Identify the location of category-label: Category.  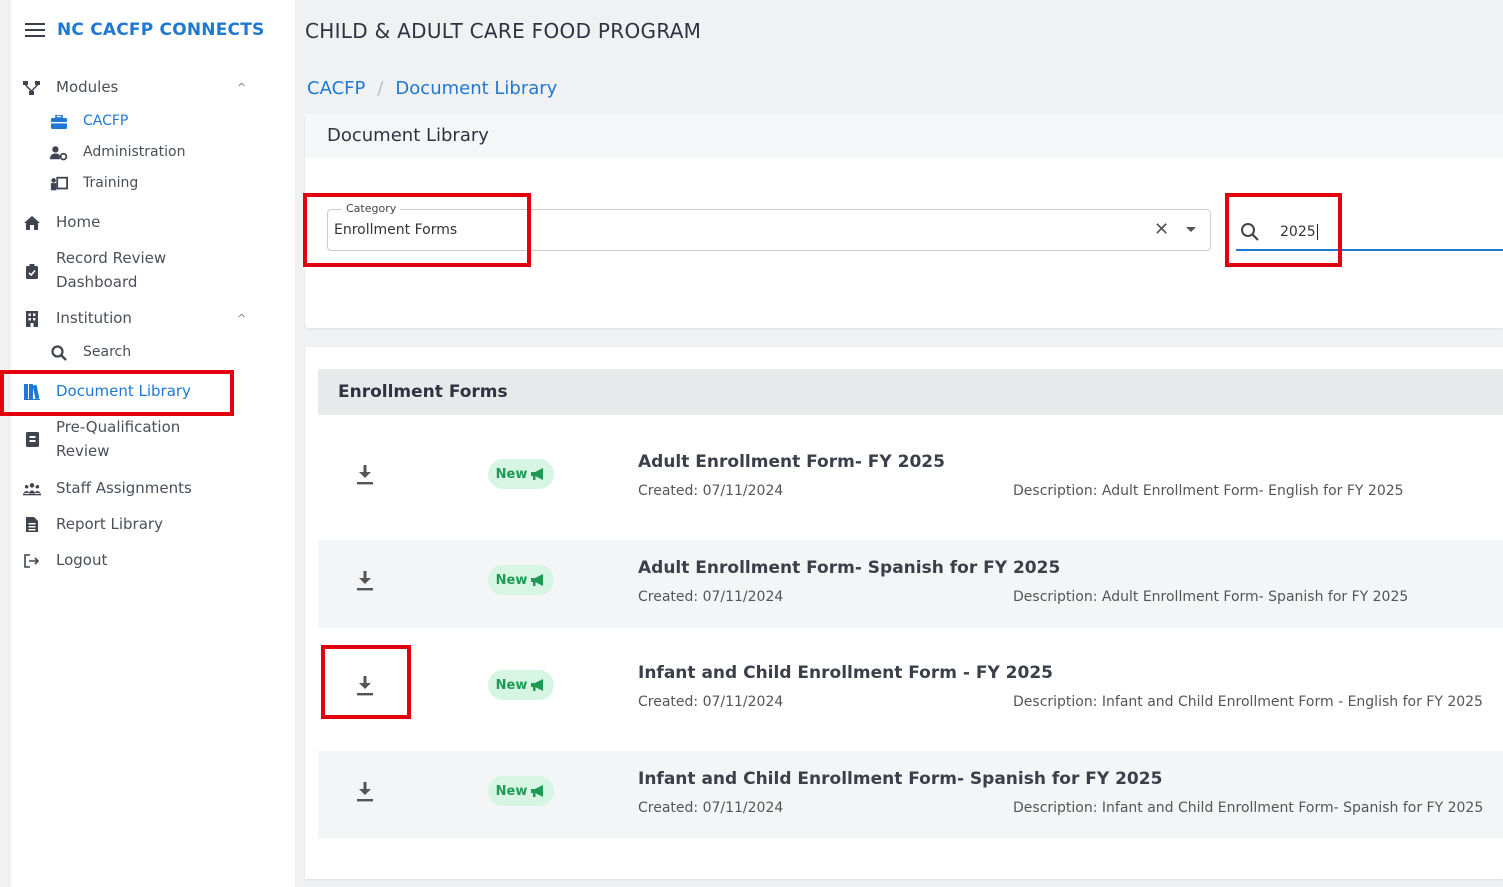
(371, 208).